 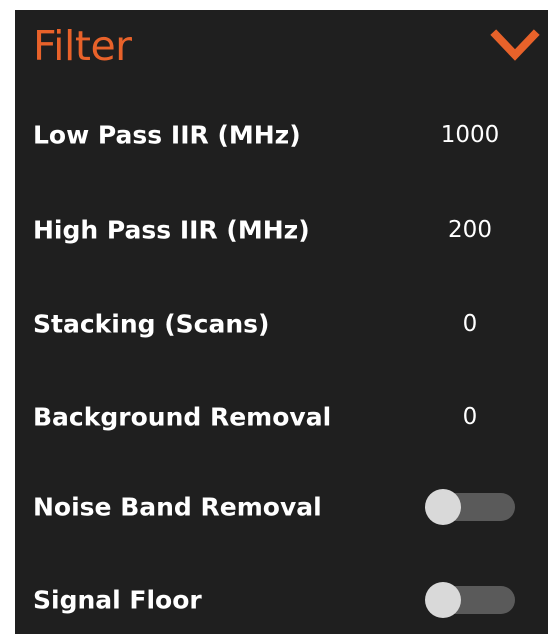 I want to click on setting-row-background-removal: Background Removal 0, so click(x=281, y=417).